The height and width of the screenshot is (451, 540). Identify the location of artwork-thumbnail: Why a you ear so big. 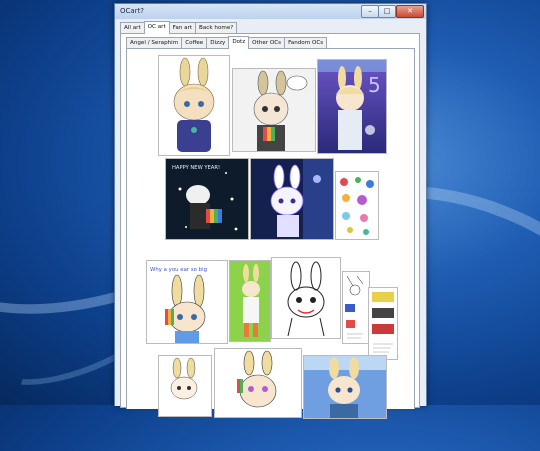
(187, 302).